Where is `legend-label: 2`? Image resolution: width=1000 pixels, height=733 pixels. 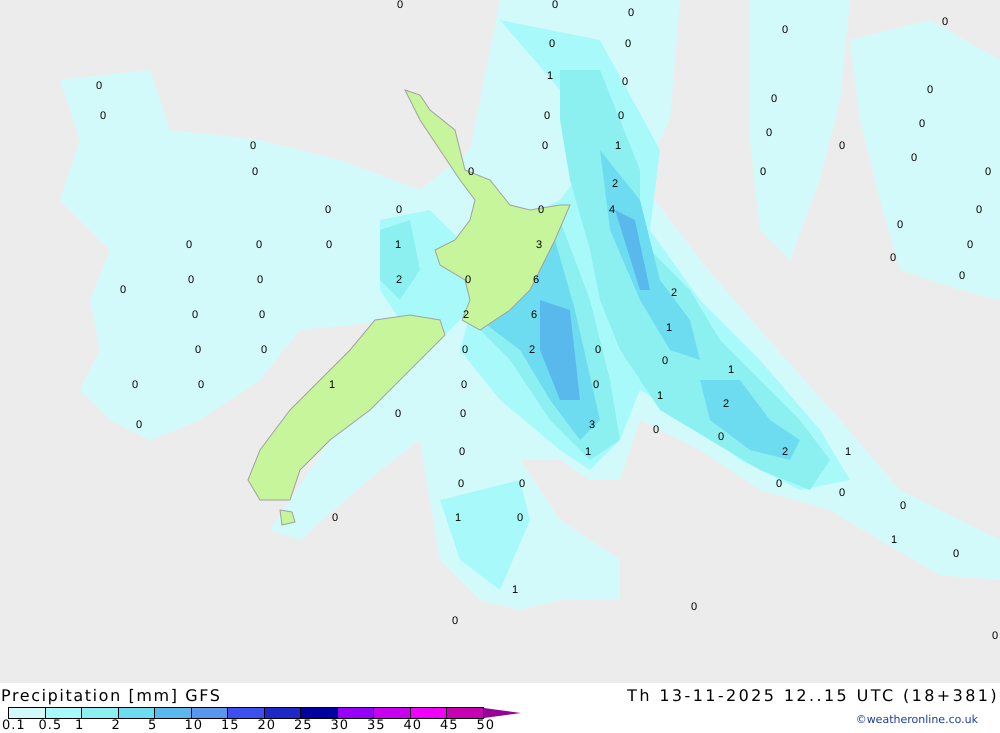 legend-label: 2 is located at coordinates (117, 726).